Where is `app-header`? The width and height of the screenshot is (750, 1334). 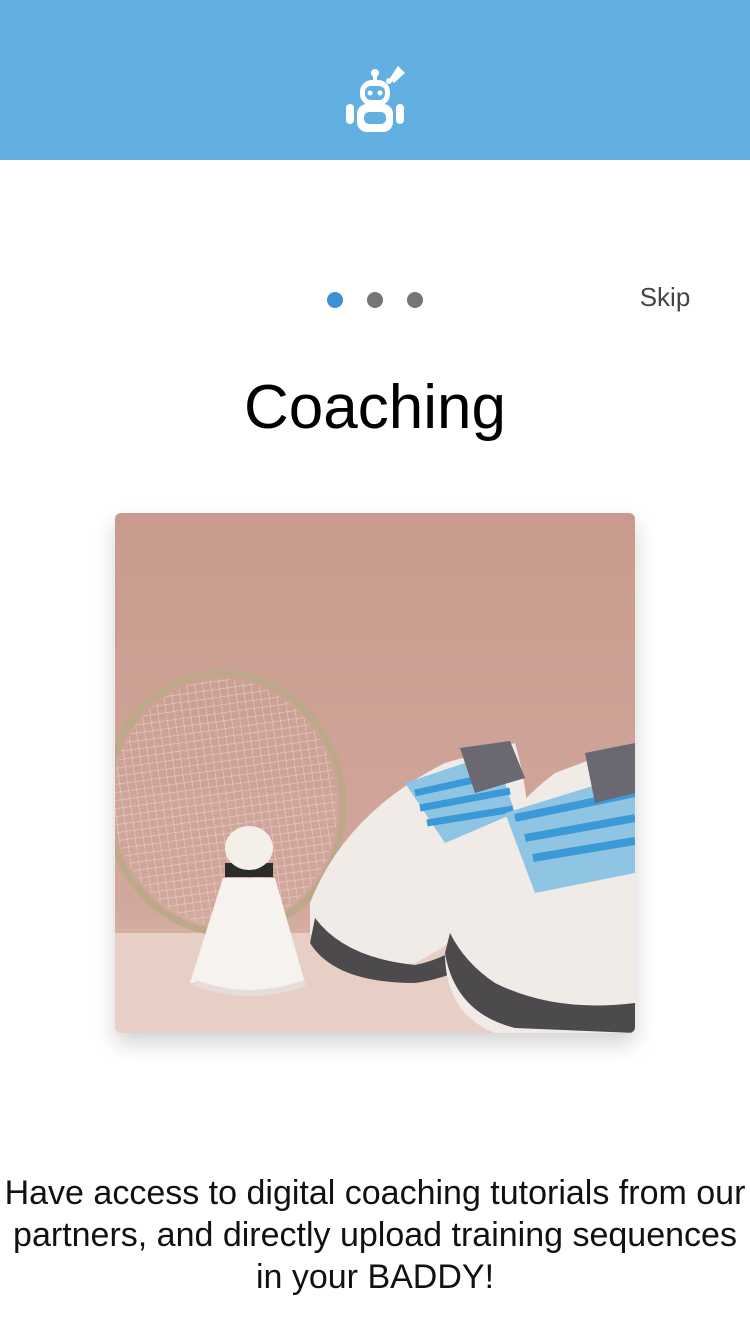 app-header is located at coordinates (375, 80).